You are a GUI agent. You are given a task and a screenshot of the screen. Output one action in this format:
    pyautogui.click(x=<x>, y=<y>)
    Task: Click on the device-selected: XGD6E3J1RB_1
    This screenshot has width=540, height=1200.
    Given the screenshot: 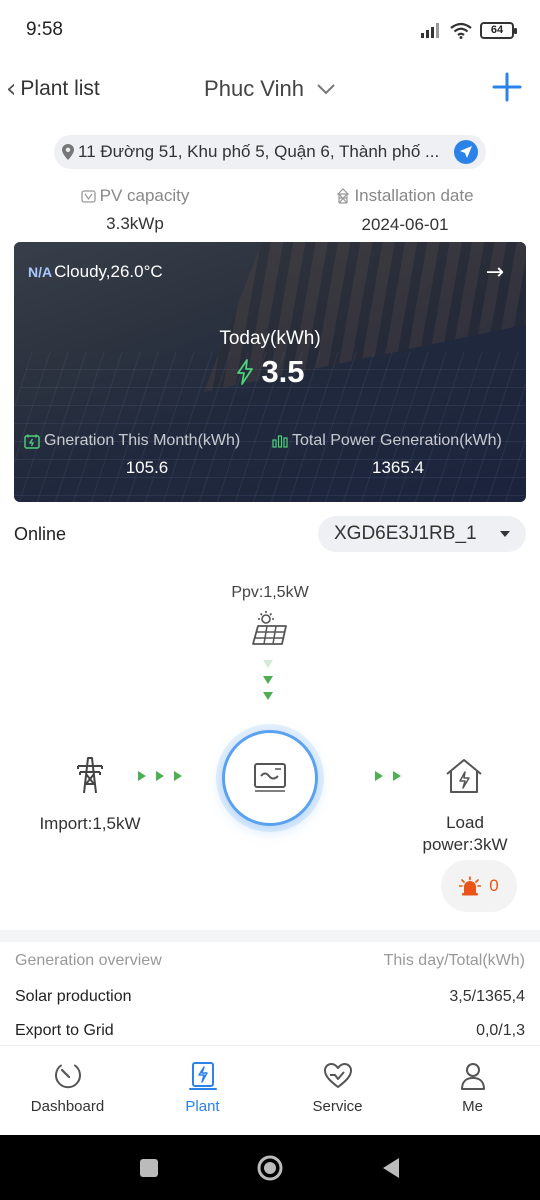 What is the action you would take?
    pyautogui.click(x=405, y=533)
    